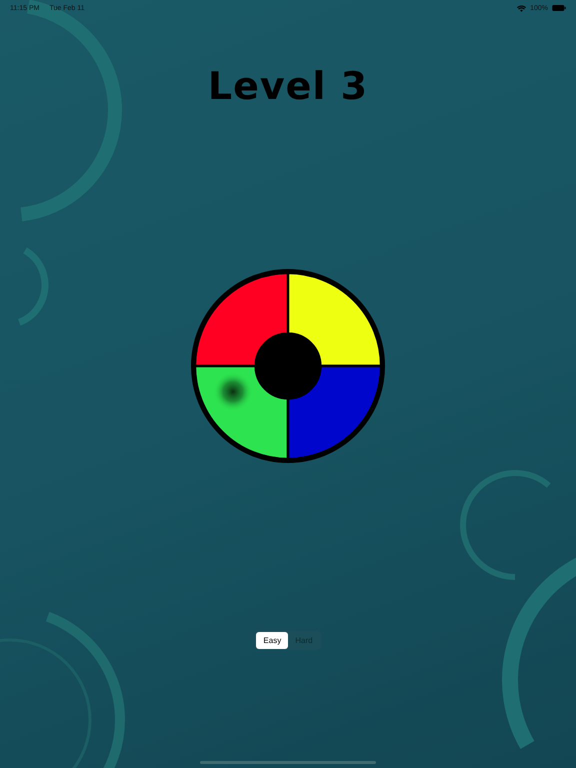 The width and height of the screenshot is (576, 768). Describe the element at coordinates (288, 86) in the screenshot. I see `level-title: Level 3` at that location.